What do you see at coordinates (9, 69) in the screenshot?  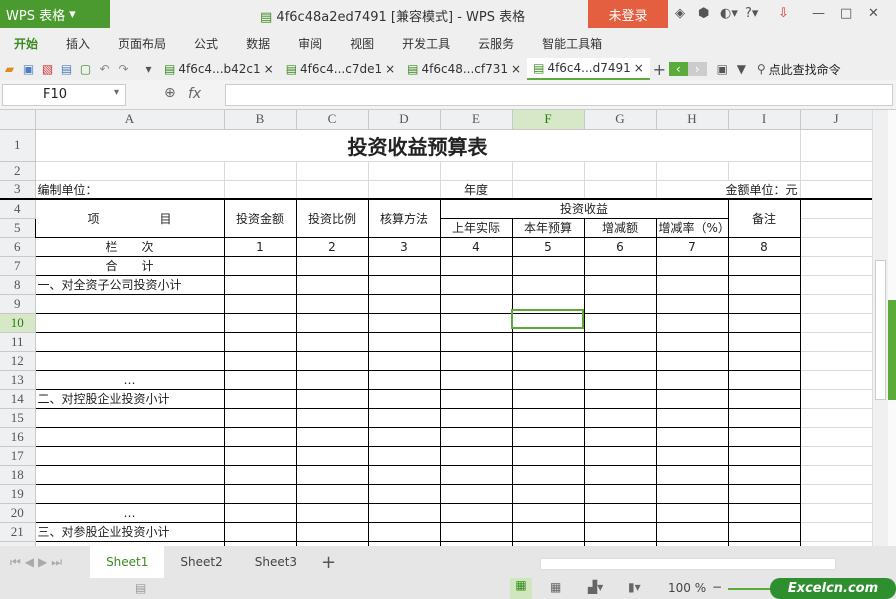 I see `open-icon: ▰` at bounding box center [9, 69].